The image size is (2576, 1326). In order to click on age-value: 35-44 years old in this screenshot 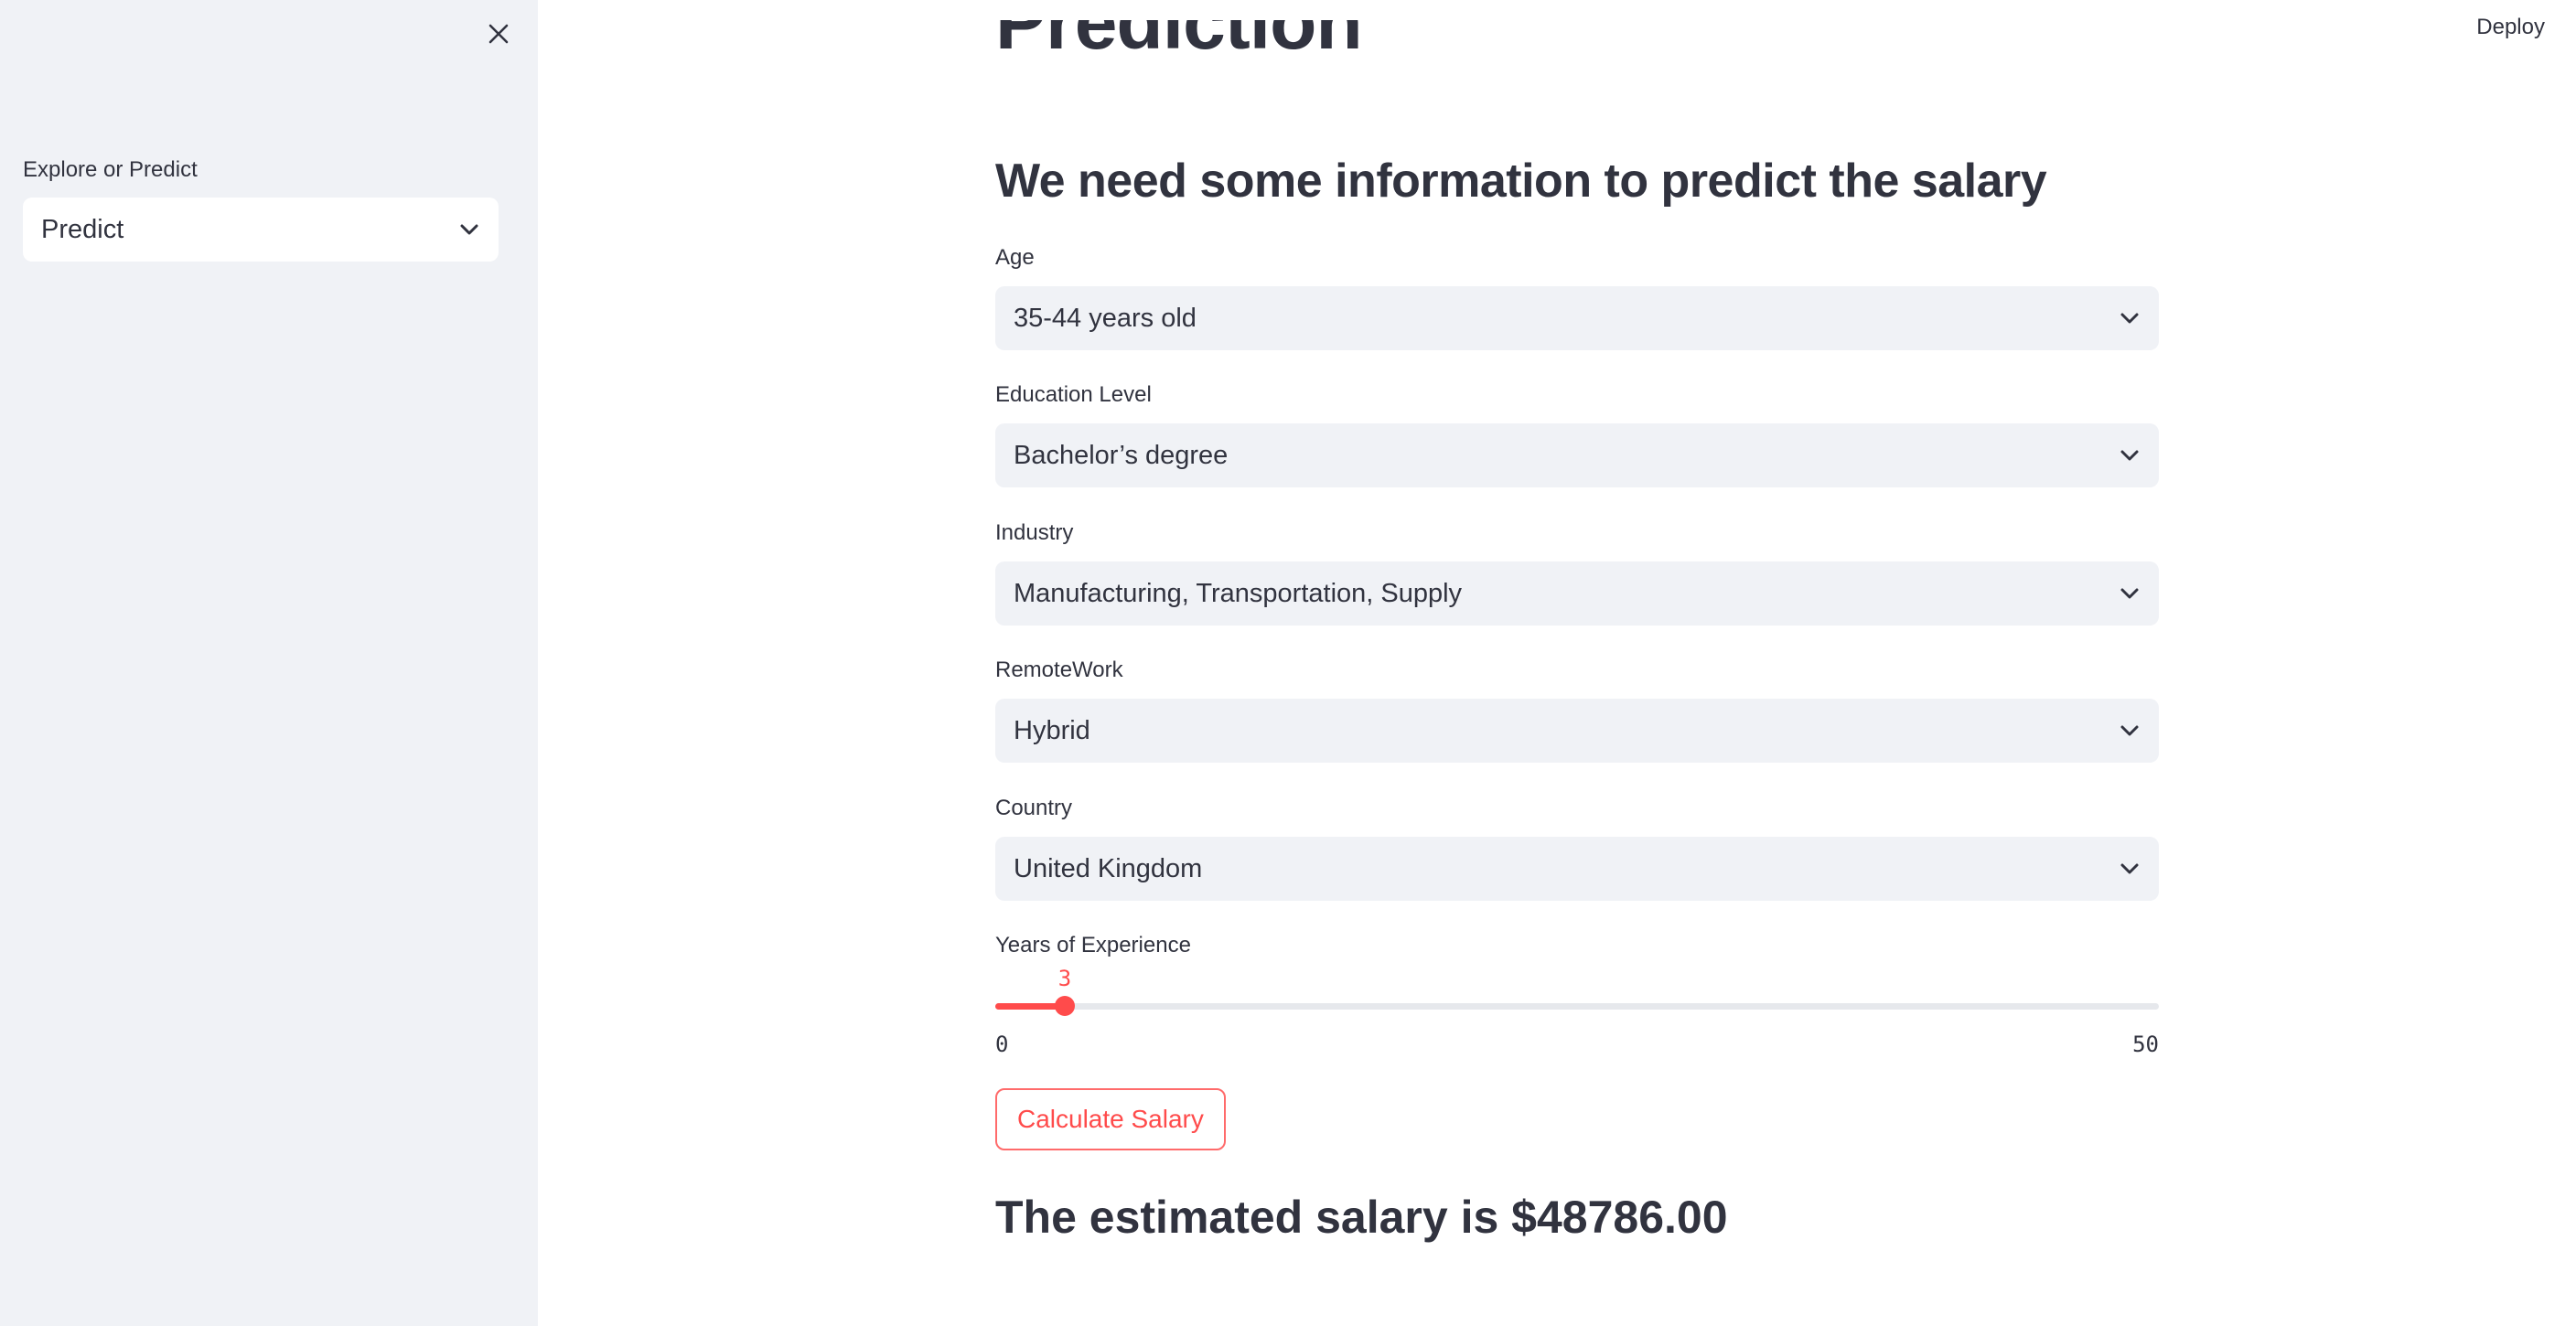, I will do `click(1106, 318)`.